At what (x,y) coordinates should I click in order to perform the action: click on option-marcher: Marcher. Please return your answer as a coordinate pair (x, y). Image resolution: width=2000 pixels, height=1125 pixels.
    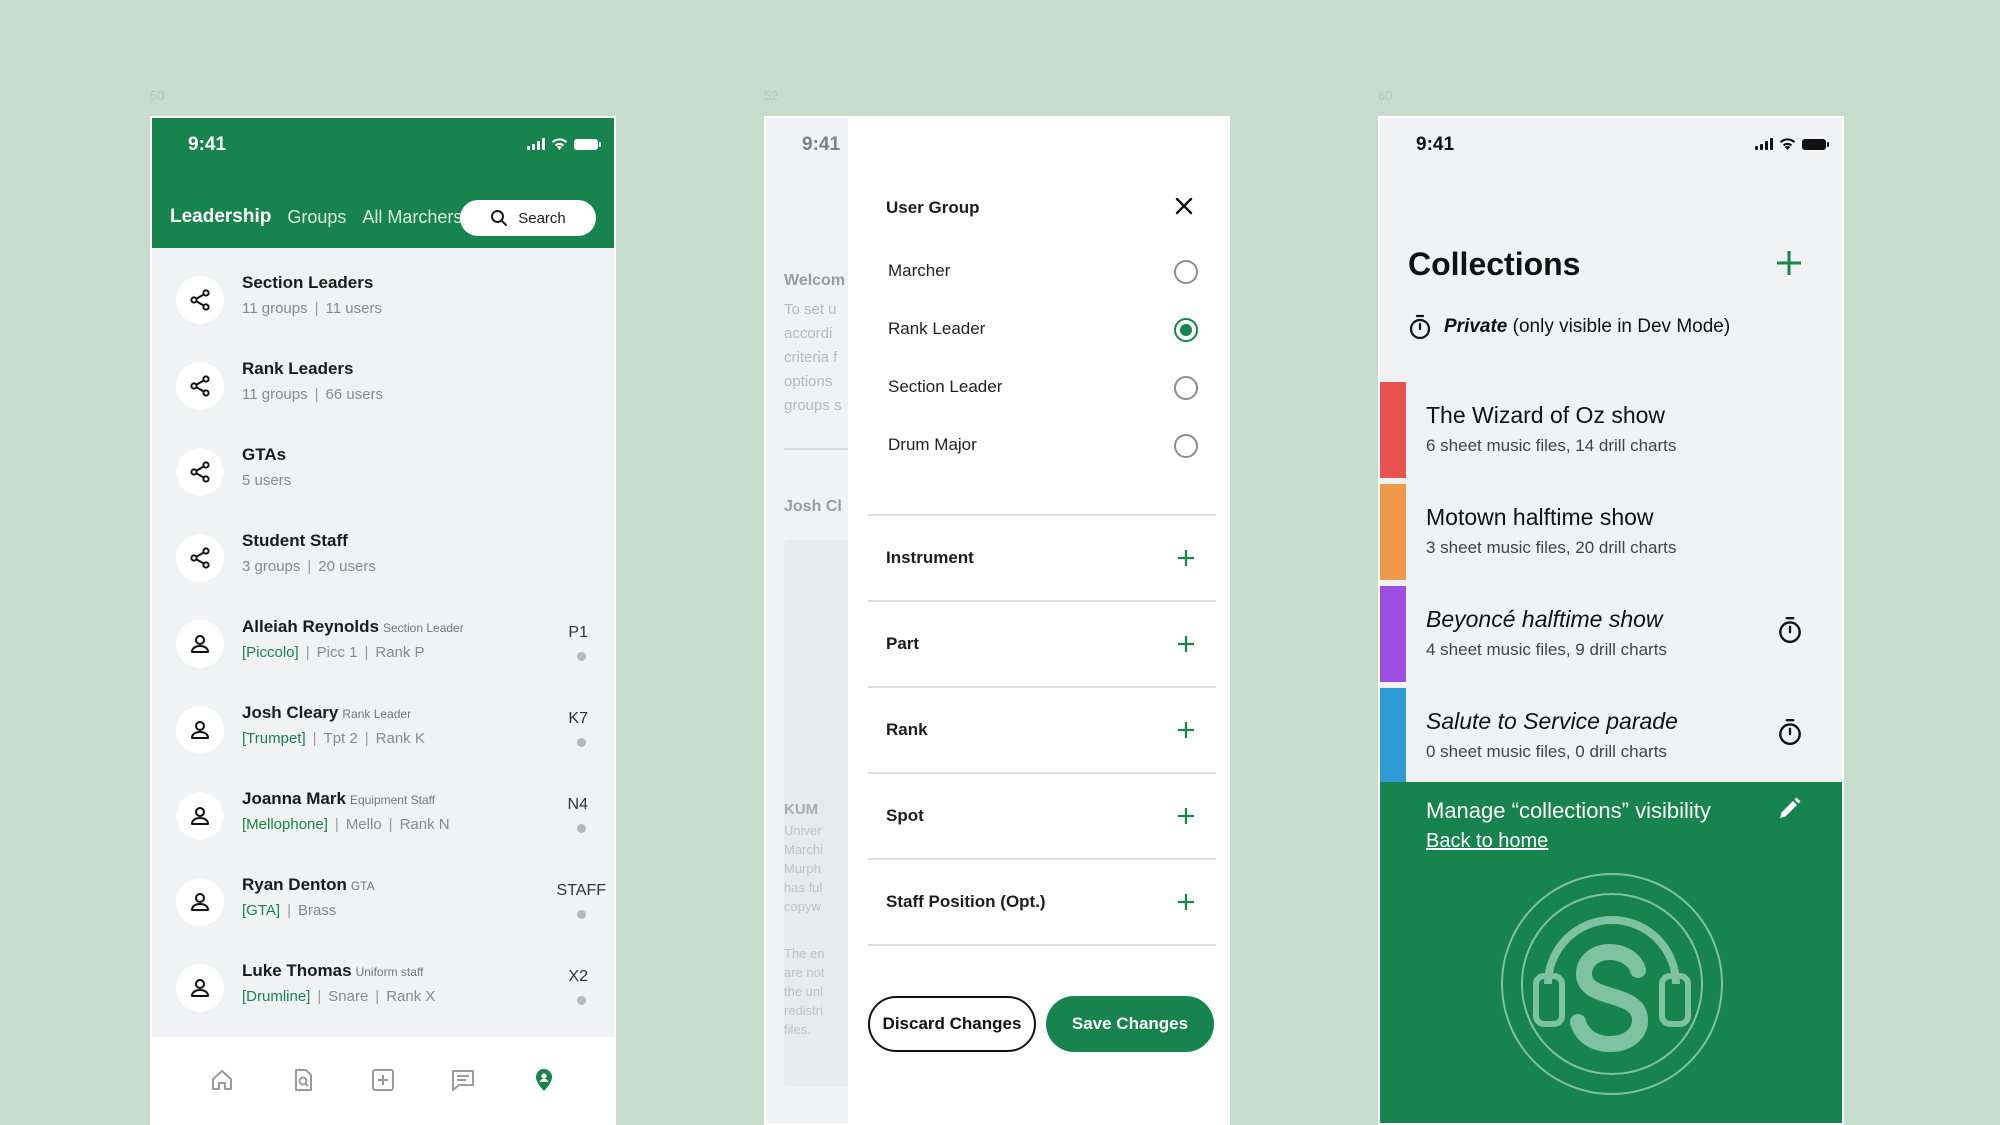
    Looking at the image, I should click on (1043, 272).